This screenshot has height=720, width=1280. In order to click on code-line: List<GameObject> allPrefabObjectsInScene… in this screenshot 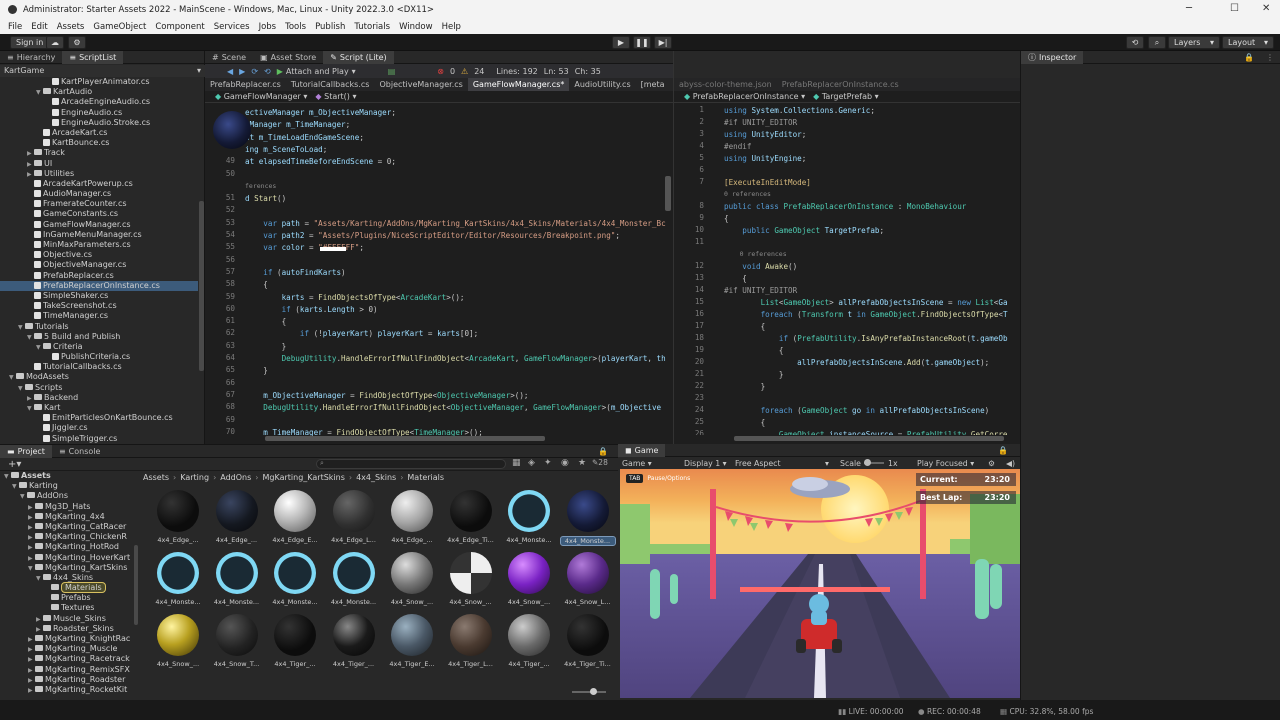, I will do `click(866, 302)`.